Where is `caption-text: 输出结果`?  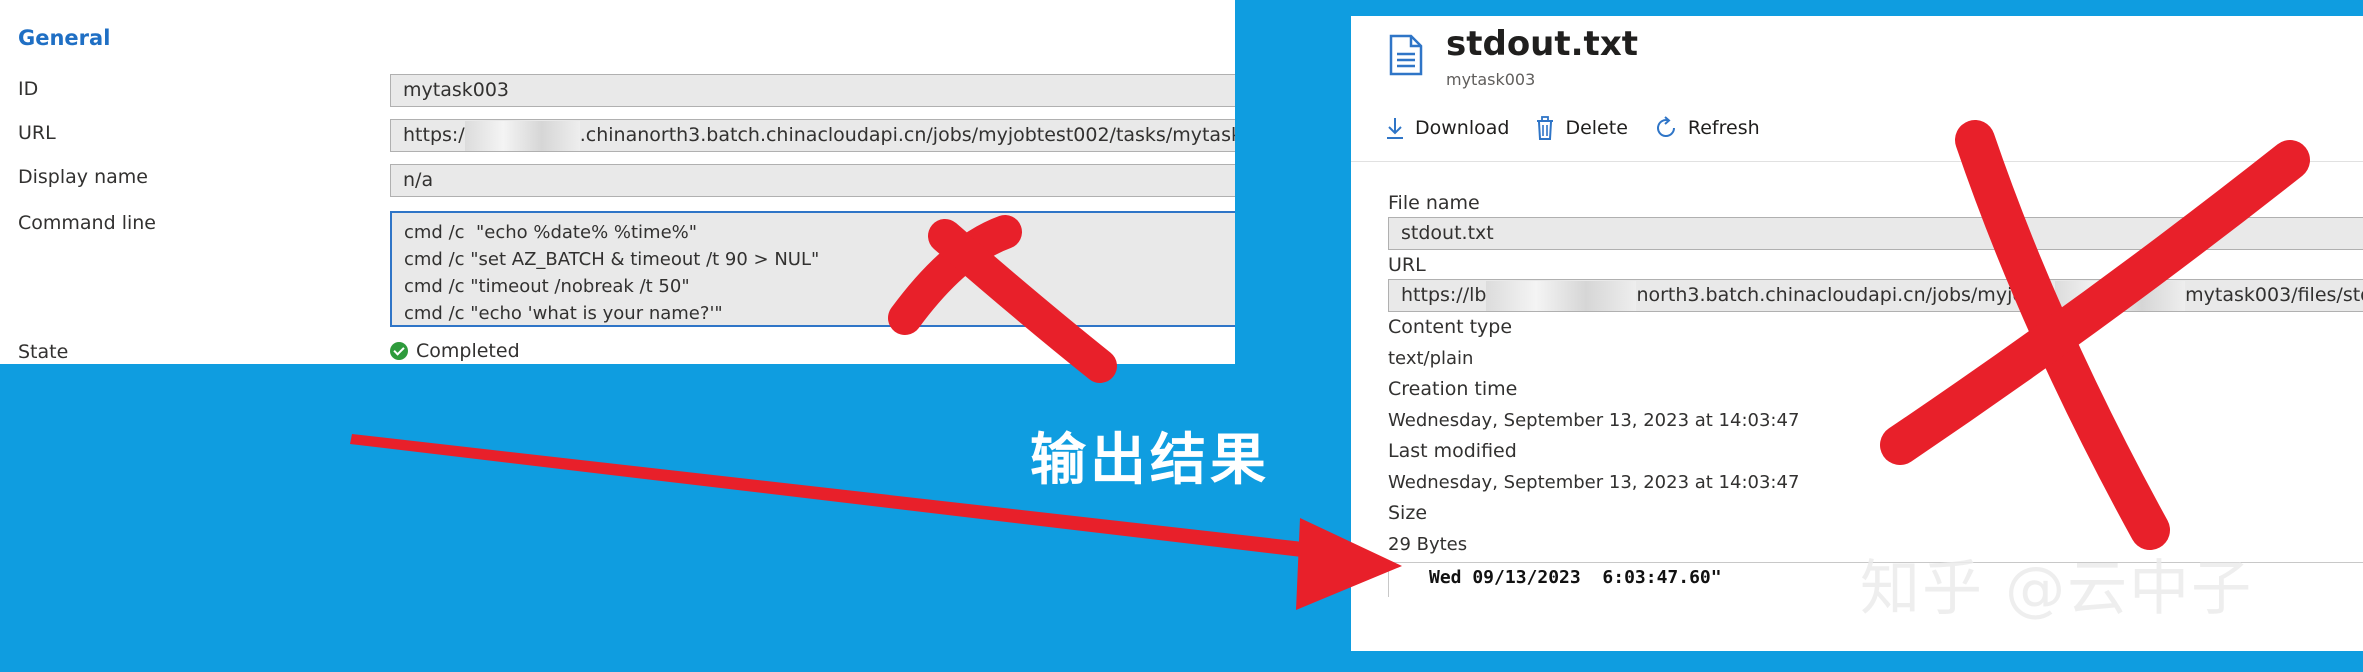 caption-text: 输出结果 is located at coordinates (1150, 460).